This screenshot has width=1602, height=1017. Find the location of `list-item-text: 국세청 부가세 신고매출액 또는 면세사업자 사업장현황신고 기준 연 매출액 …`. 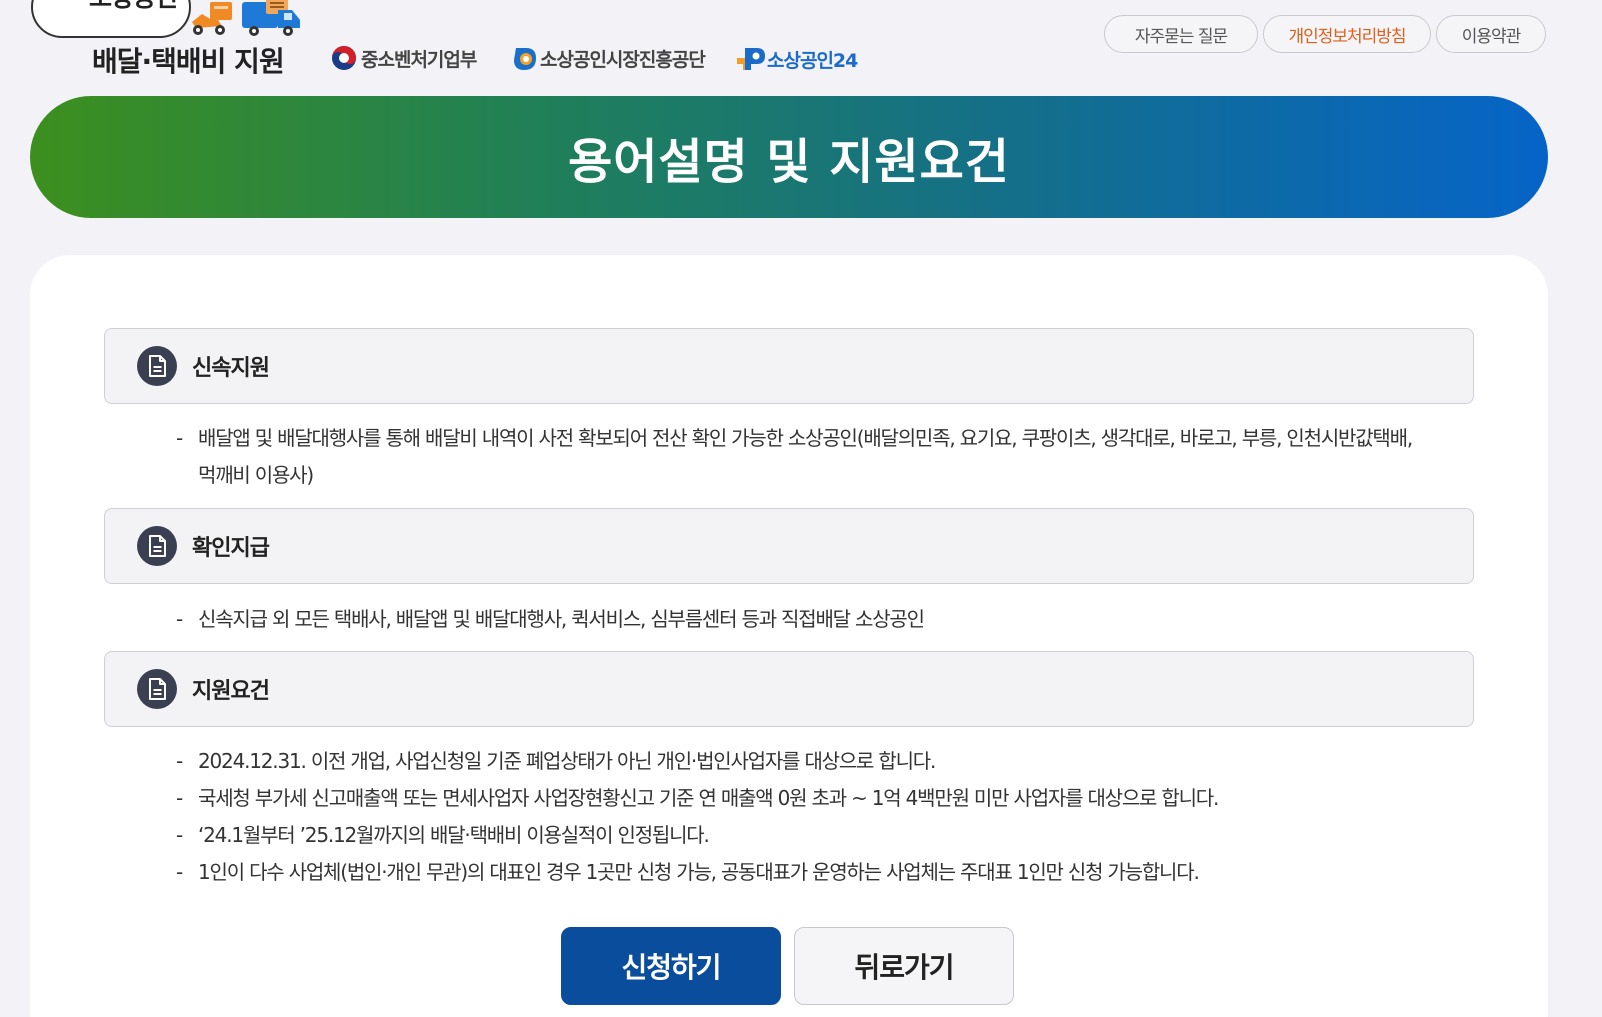

list-item-text: 국세청 부가세 신고매출액 또는 면세사업자 사업장현황신고 기준 연 매출액 … is located at coordinates (708, 798).